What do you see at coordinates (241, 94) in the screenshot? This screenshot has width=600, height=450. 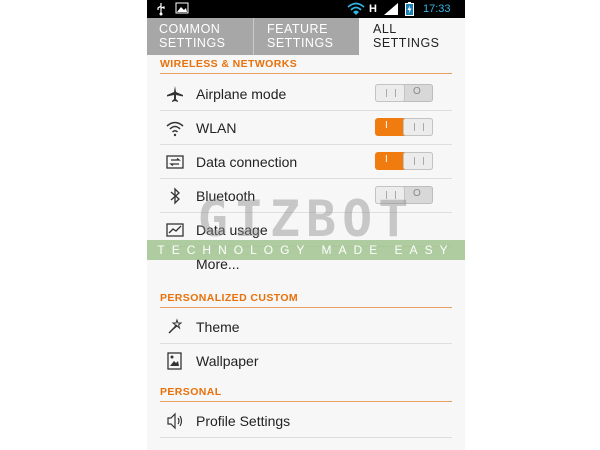 I see `setting-label: Airplane mode` at bounding box center [241, 94].